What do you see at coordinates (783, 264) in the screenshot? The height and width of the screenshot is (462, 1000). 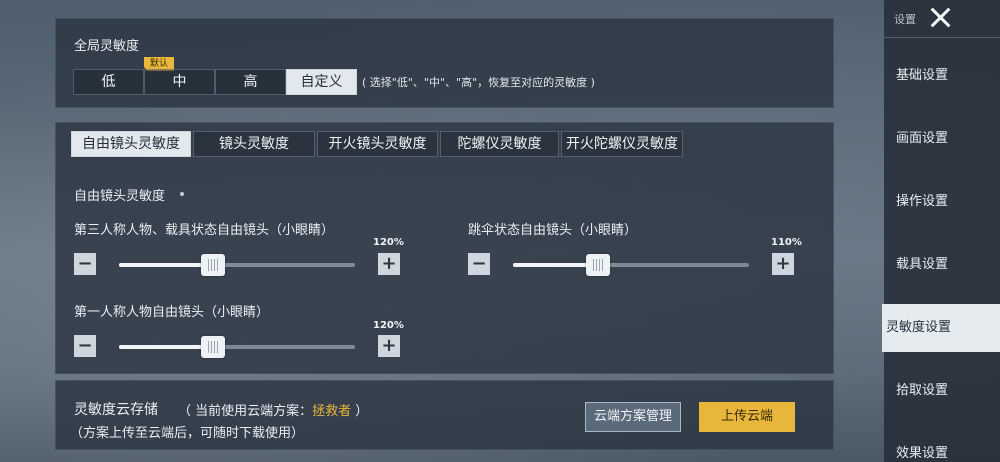 I see `slider-parachute-plus-button: +` at bounding box center [783, 264].